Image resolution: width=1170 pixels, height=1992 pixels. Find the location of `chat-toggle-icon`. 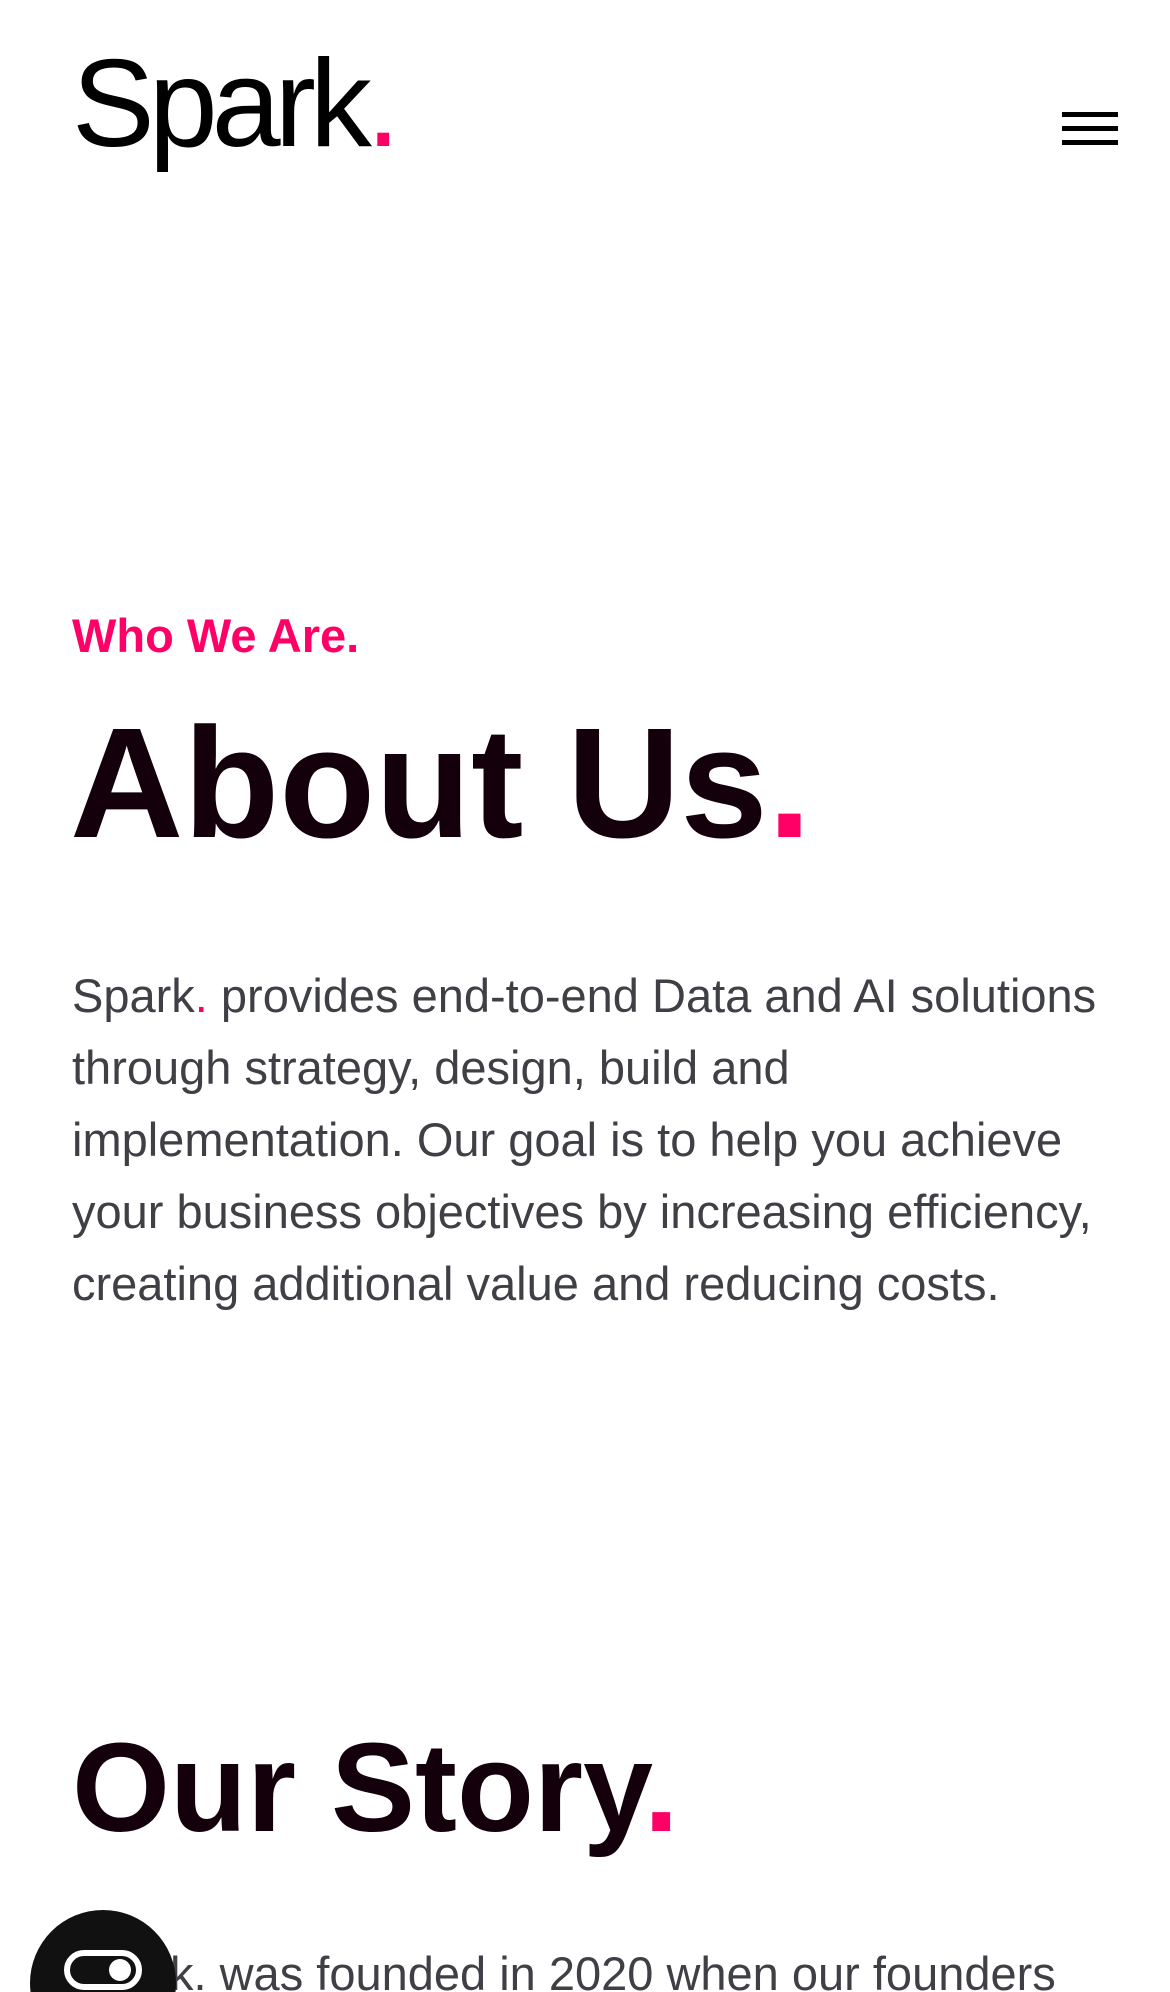

chat-toggle-icon is located at coordinates (103, 1970).